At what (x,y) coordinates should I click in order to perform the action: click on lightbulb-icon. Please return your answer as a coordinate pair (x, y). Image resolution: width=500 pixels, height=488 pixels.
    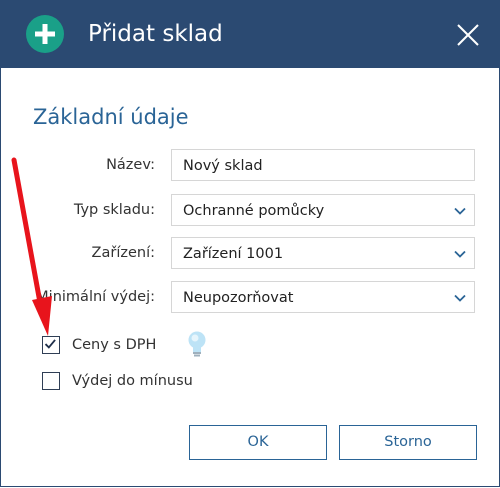
    Looking at the image, I should click on (197, 344).